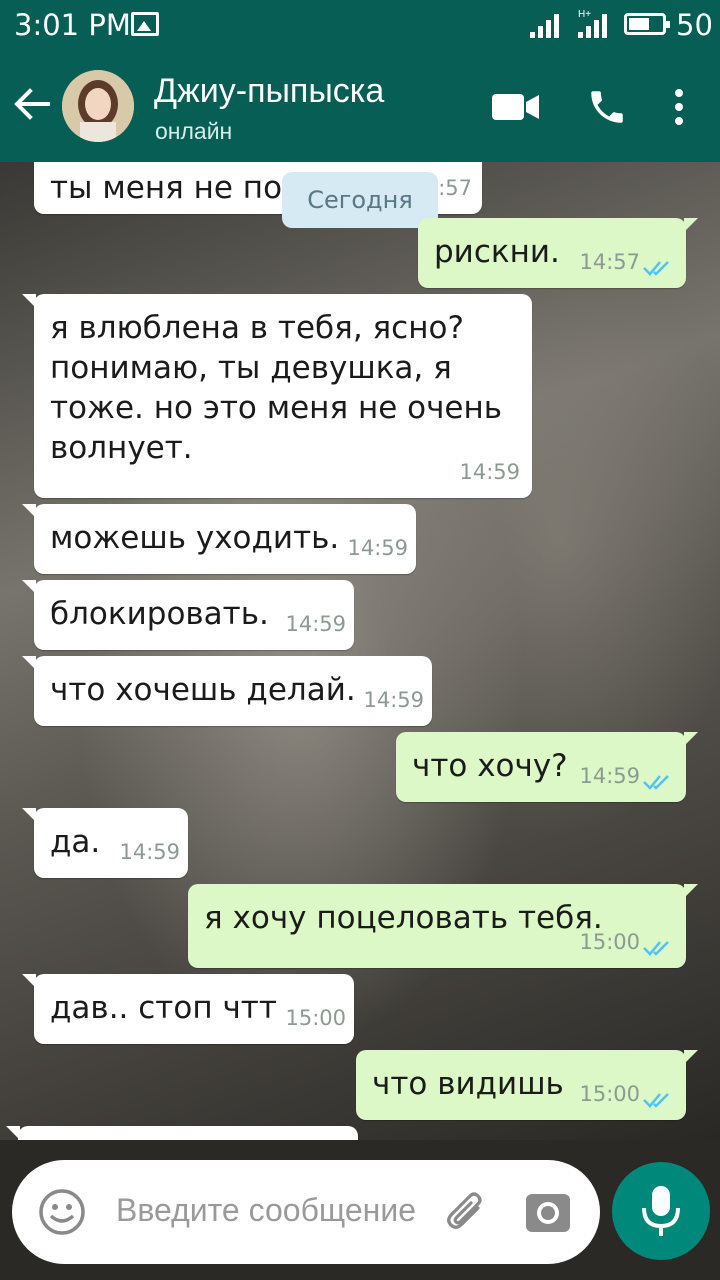 The image size is (720, 1280). Describe the element at coordinates (516, 107) in the screenshot. I see `video-call-icon` at that location.